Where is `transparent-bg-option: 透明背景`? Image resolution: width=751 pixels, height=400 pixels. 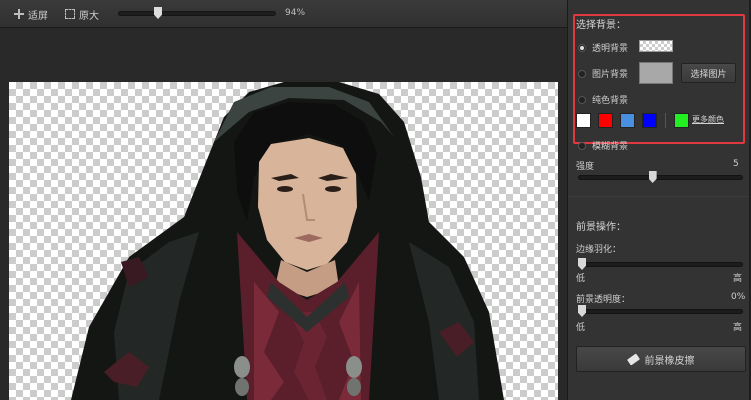 transparent-bg-option: 透明背景 is located at coordinates (603, 47).